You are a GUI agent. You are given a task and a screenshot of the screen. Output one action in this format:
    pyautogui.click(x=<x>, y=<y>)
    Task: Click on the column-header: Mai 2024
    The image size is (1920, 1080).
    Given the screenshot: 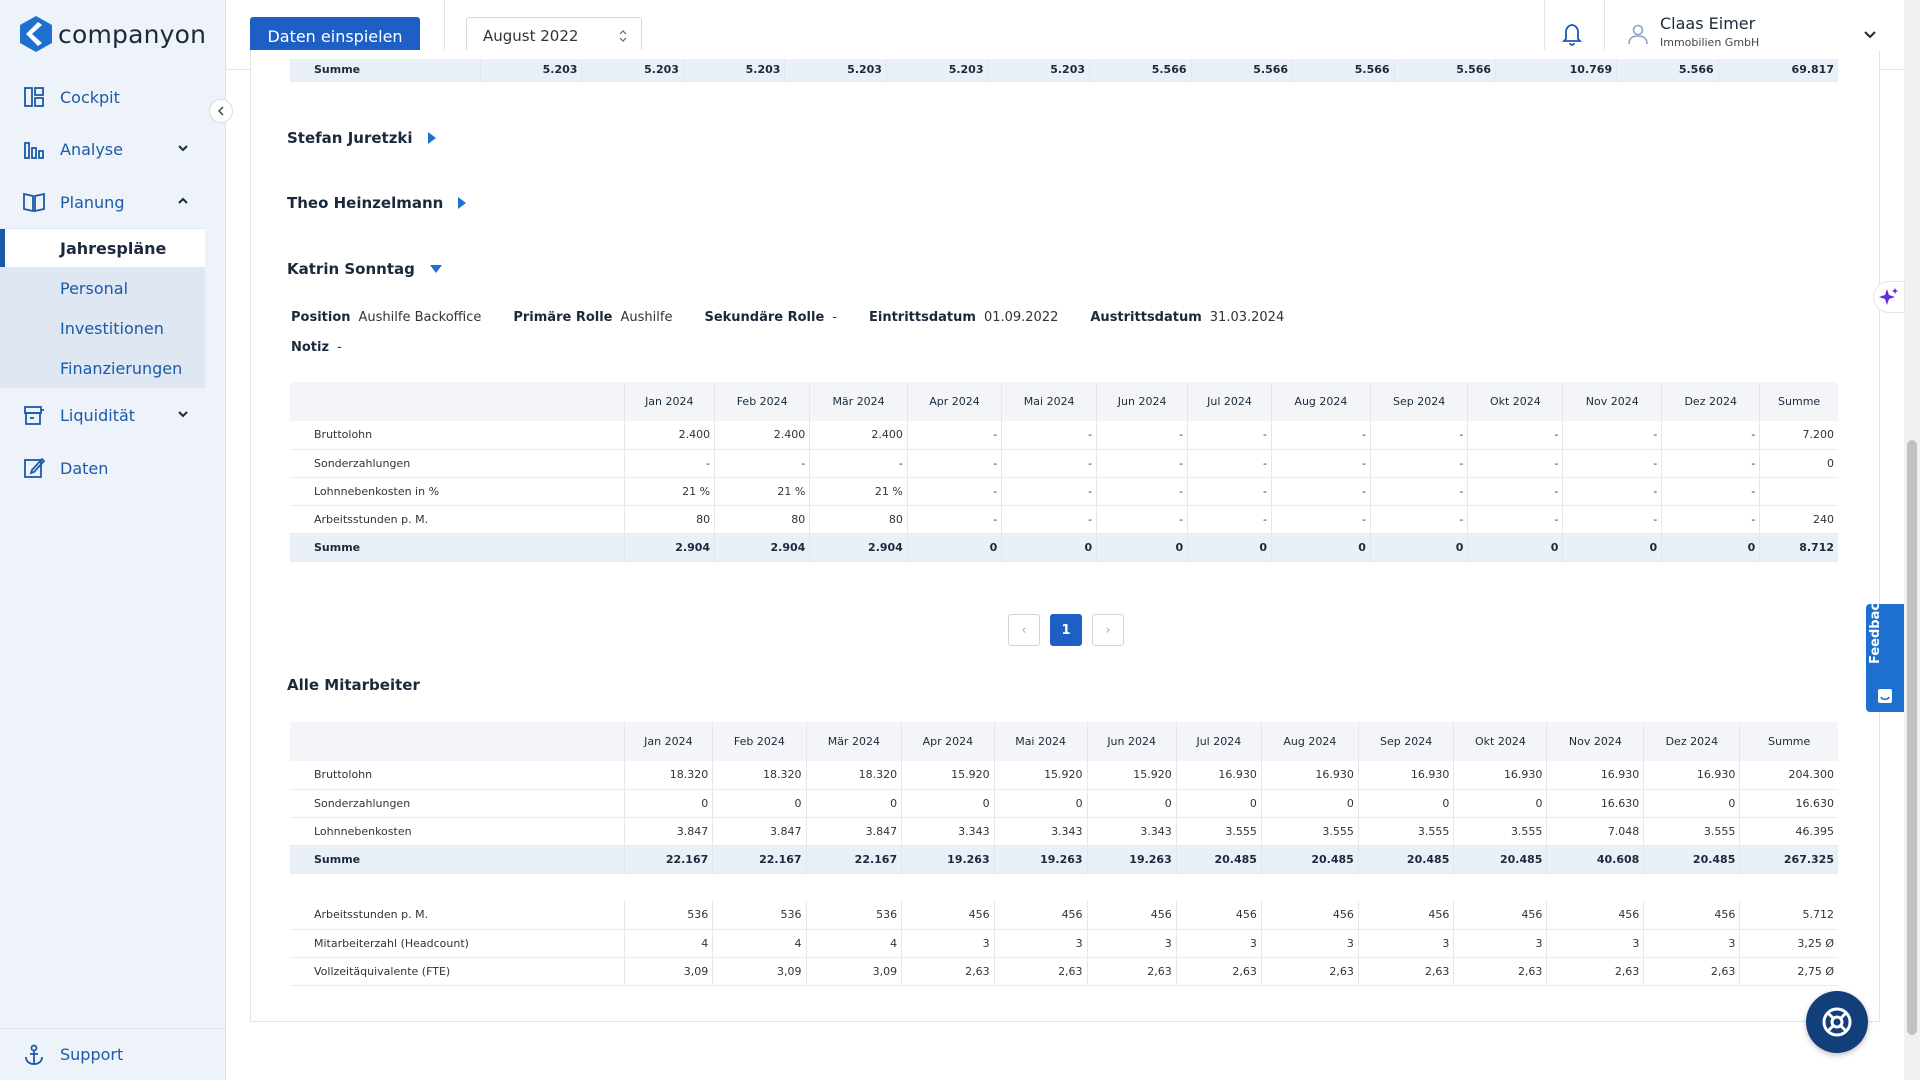 What is the action you would take?
    pyautogui.click(x=1049, y=401)
    